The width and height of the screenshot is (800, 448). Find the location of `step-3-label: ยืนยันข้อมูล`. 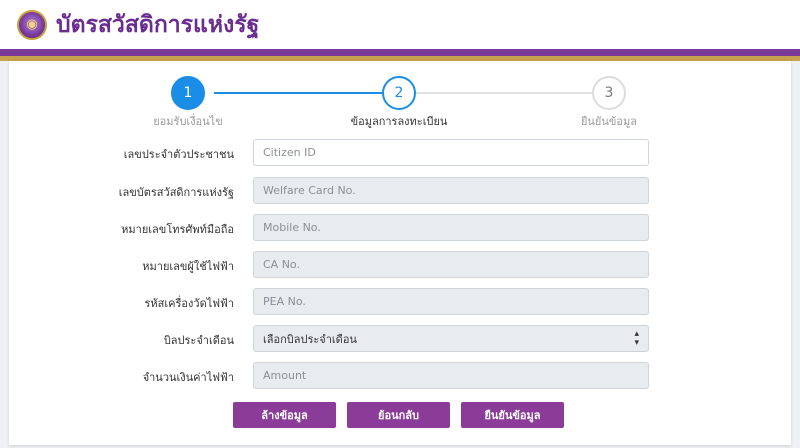

step-3-label: ยืนยันข้อมูล is located at coordinates (609, 121).